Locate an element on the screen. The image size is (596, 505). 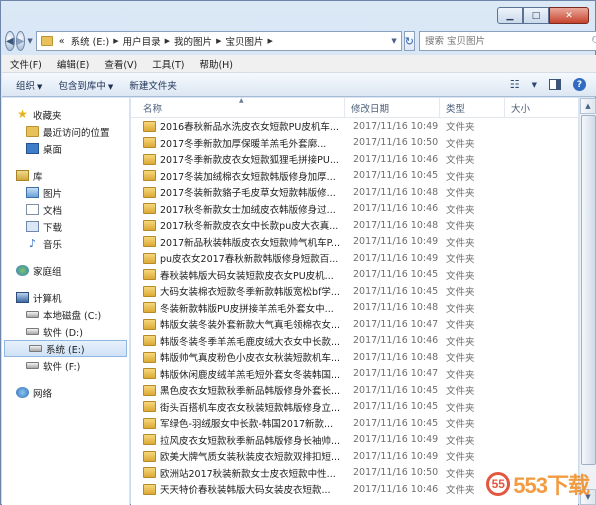
scroll-down-icon: ▼ is located at coordinates (588, 497).